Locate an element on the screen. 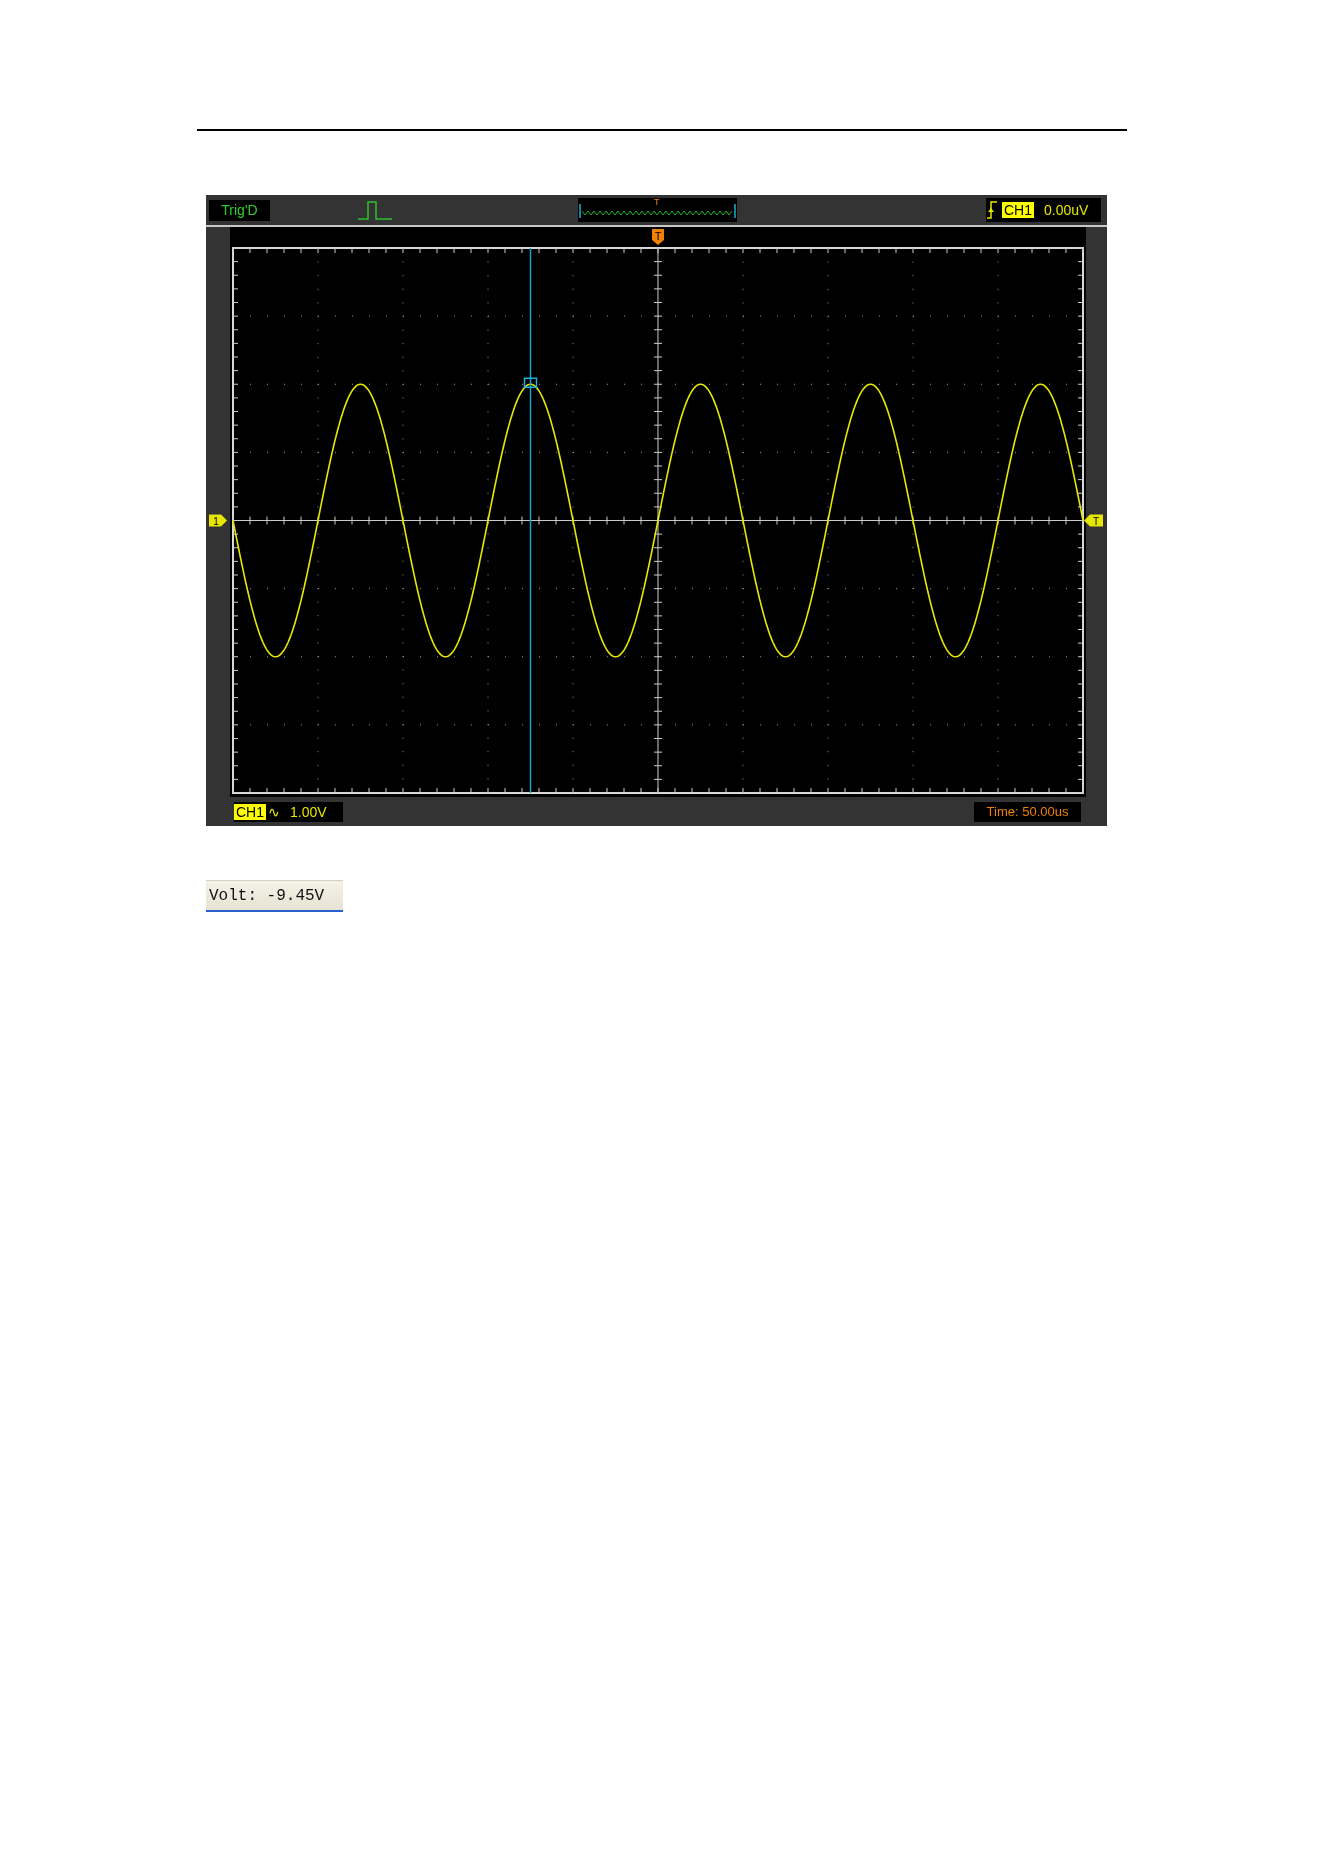 This screenshot has height=1872, width=1324. rising-edge-icon is located at coordinates (992, 210).